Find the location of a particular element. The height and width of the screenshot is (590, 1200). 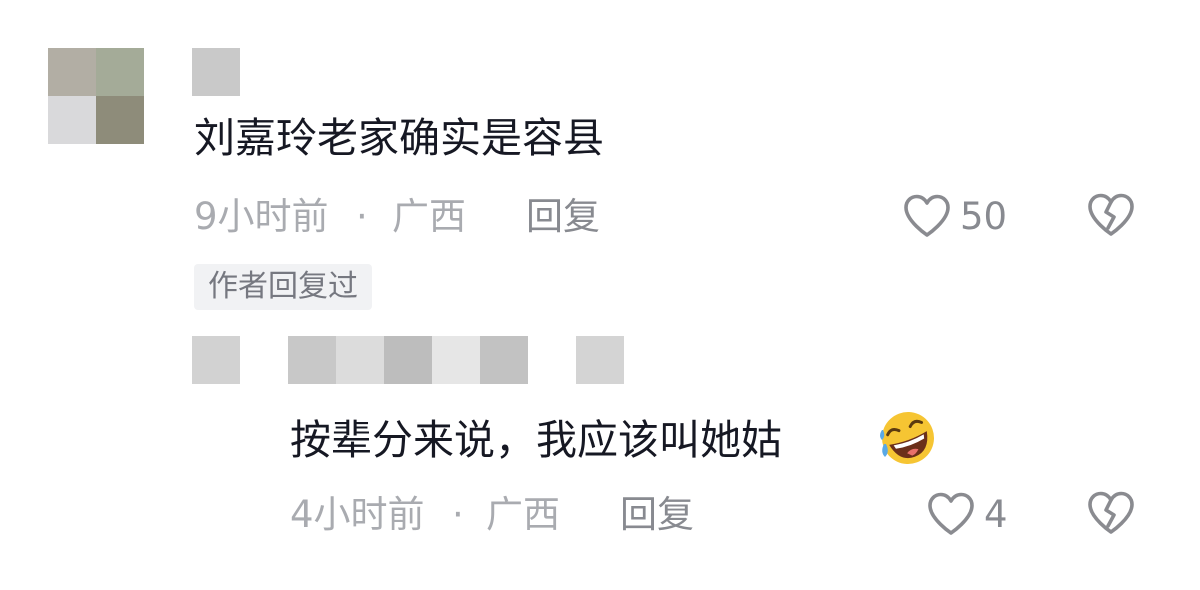

comment-text: 刘嘉玲老家确实是容县 is located at coordinates (399, 138).